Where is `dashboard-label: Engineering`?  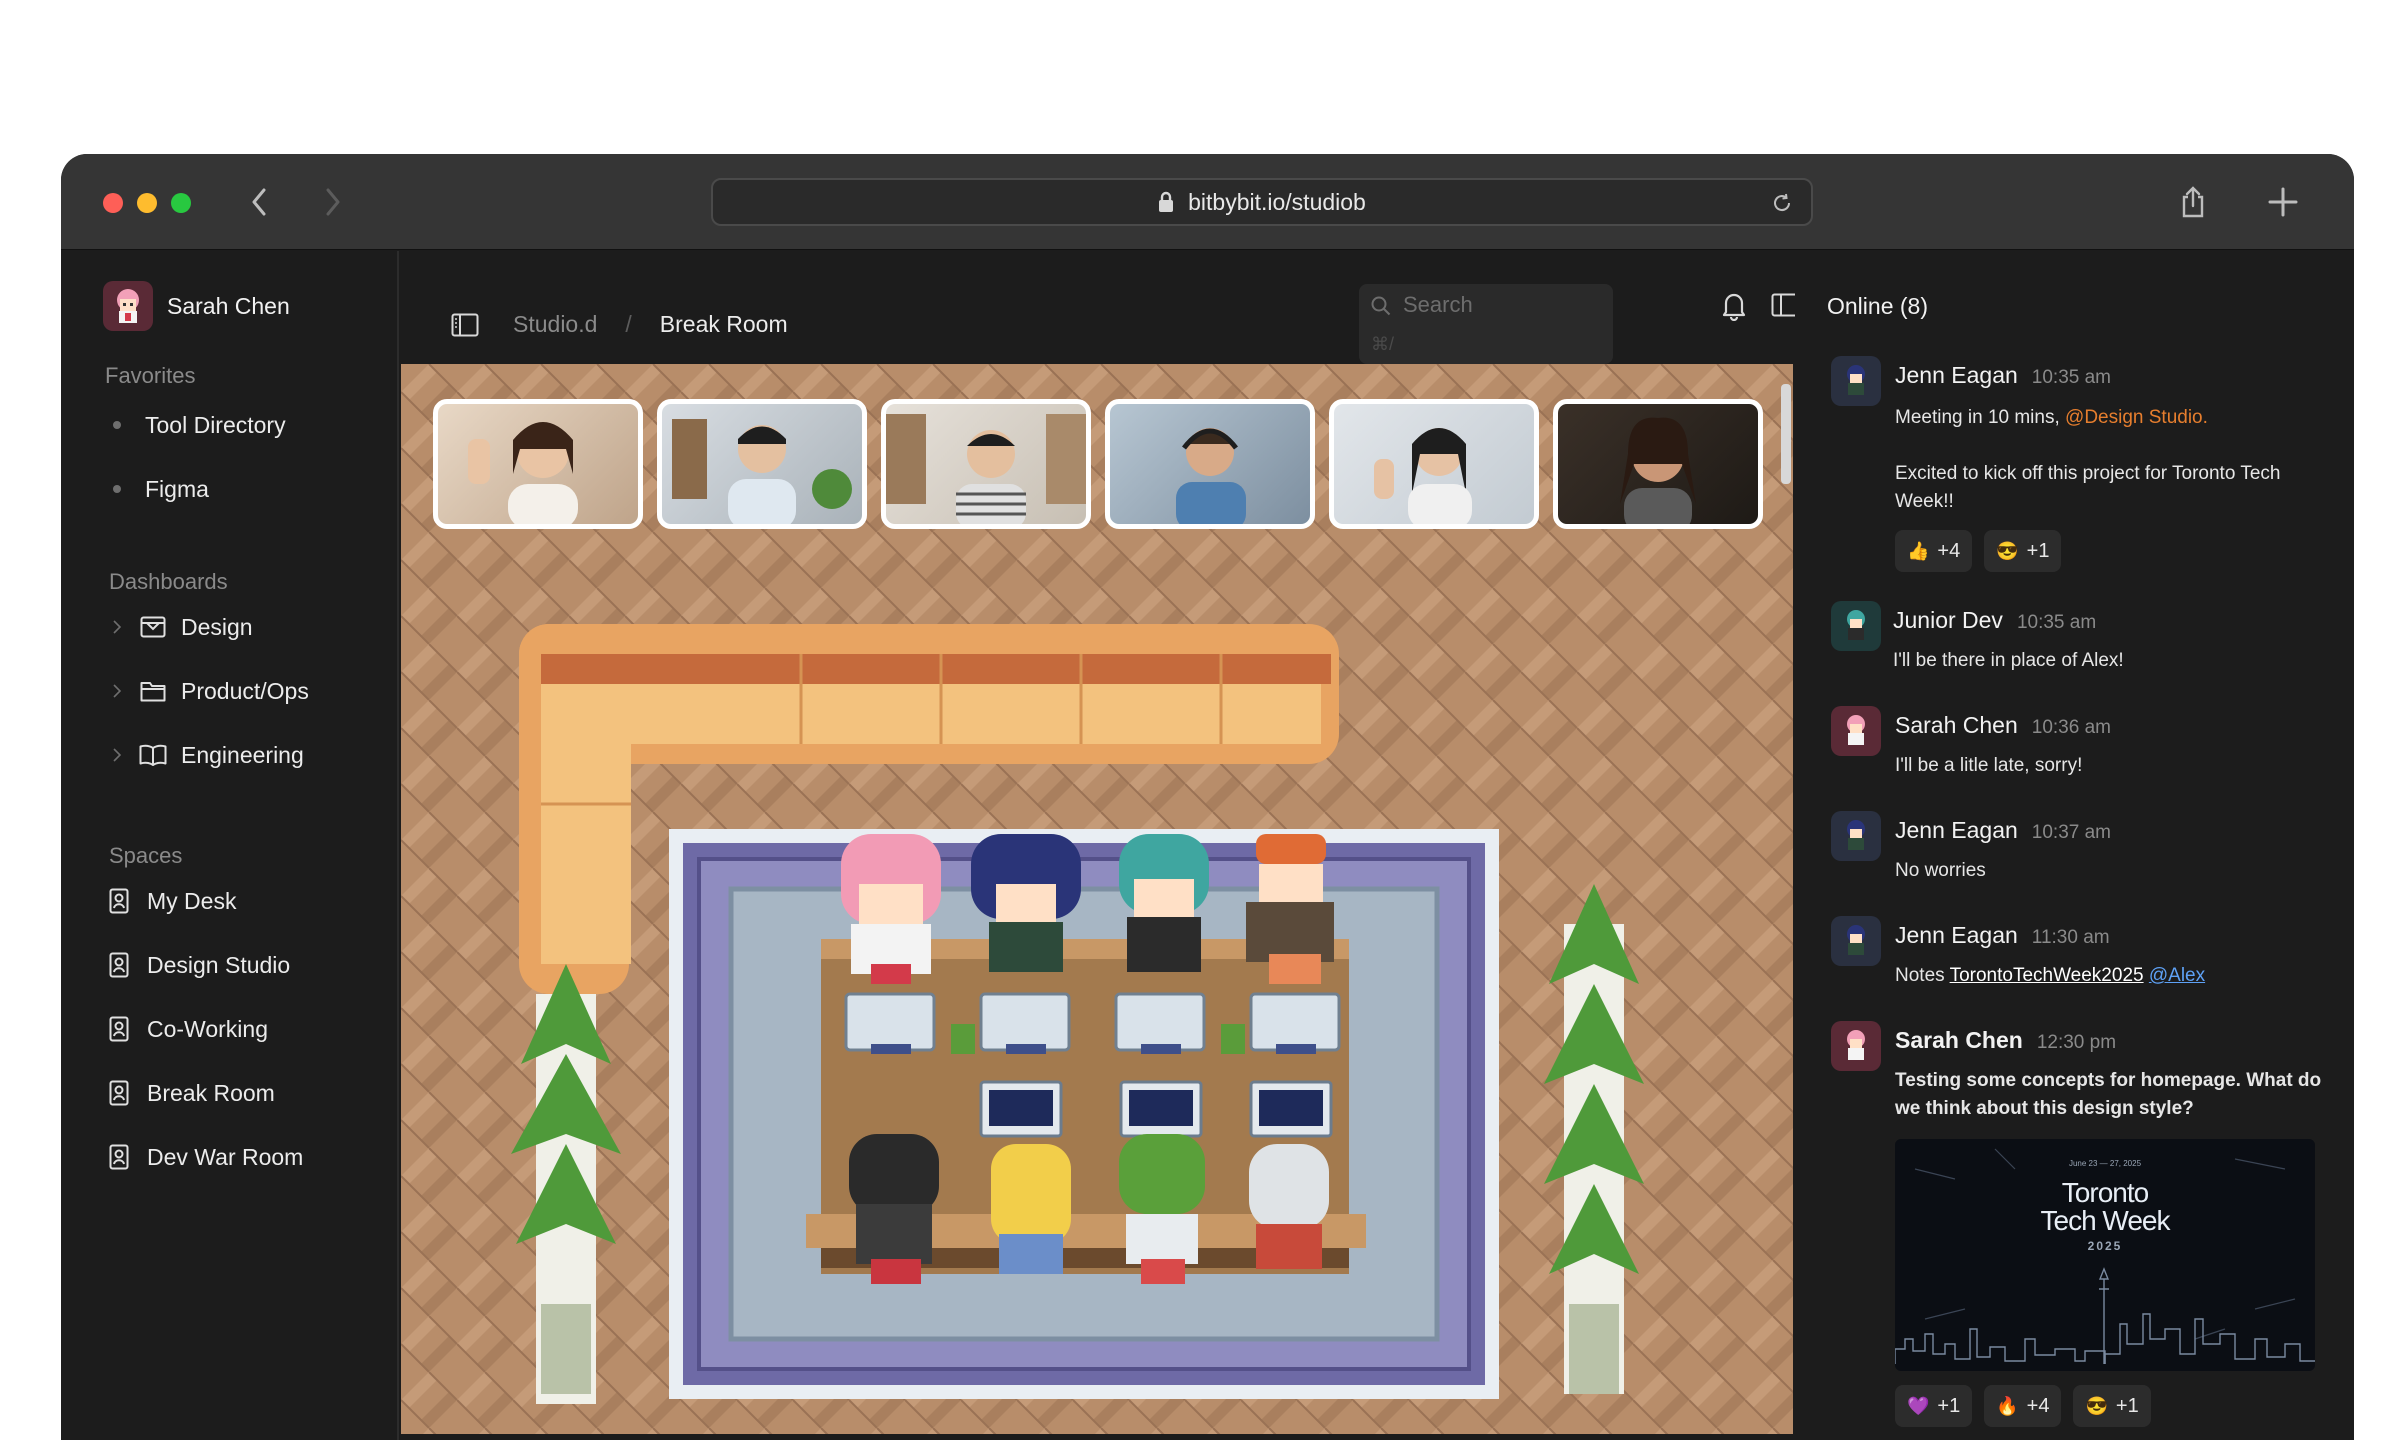 dashboard-label: Engineering is located at coordinates (242, 754).